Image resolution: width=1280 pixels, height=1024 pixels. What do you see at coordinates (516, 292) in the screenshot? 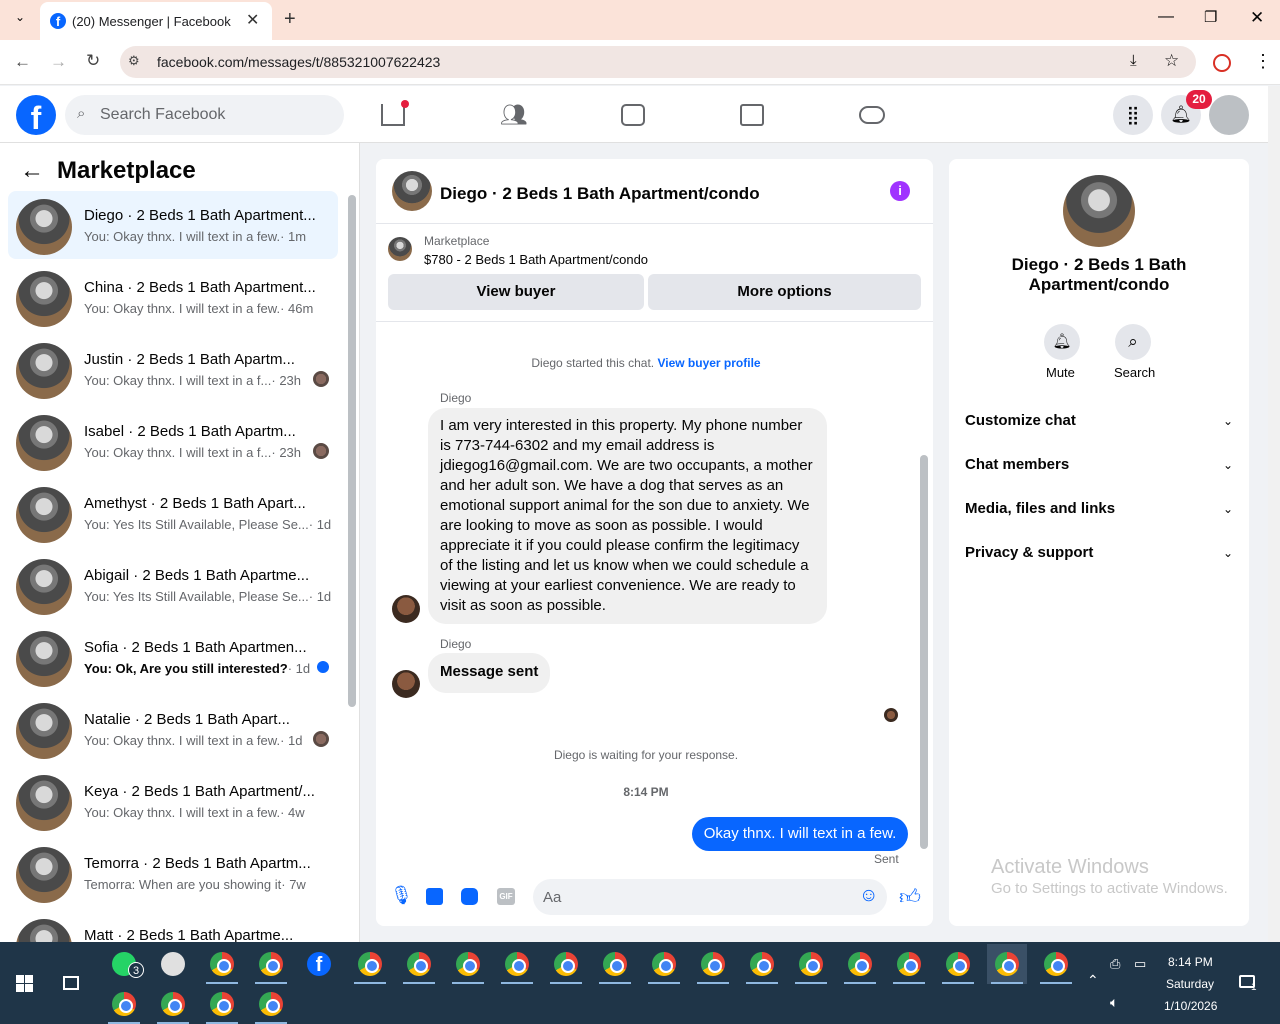
I see `view-buyer-button: View buyer` at bounding box center [516, 292].